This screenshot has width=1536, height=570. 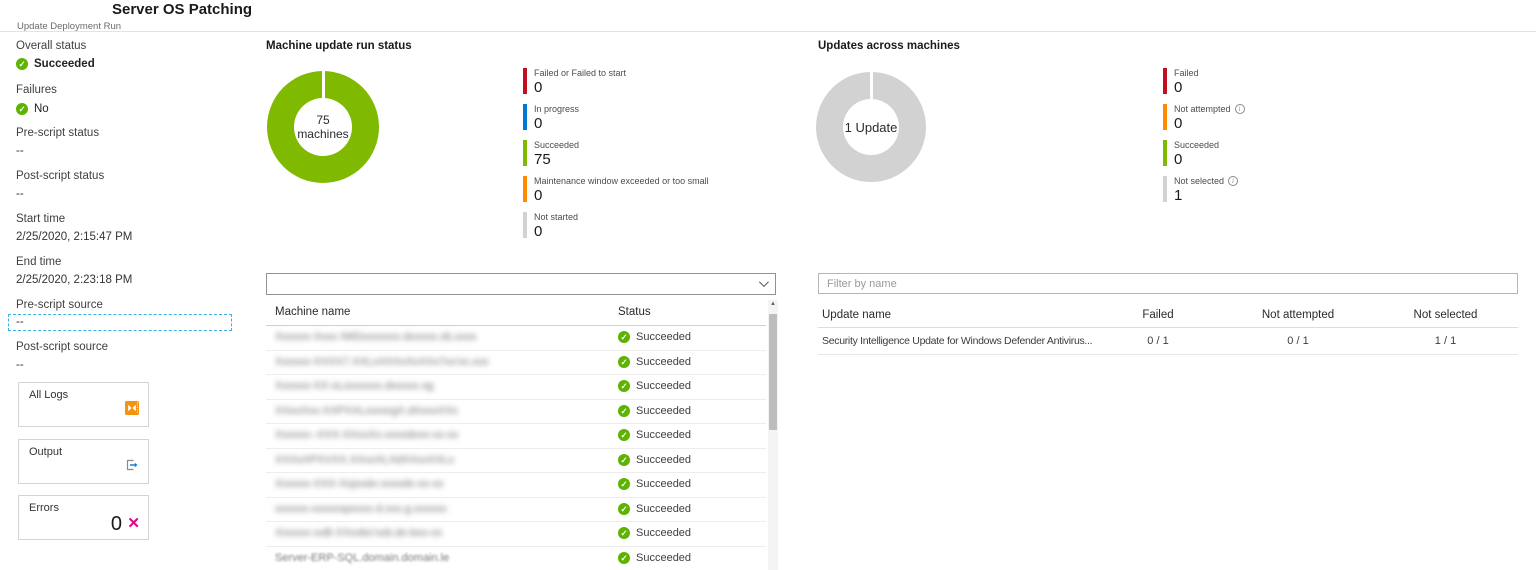 What do you see at coordinates (521, 284) in the screenshot?
I see `machine-filter-dropdown` at bounding box center [521, 284].